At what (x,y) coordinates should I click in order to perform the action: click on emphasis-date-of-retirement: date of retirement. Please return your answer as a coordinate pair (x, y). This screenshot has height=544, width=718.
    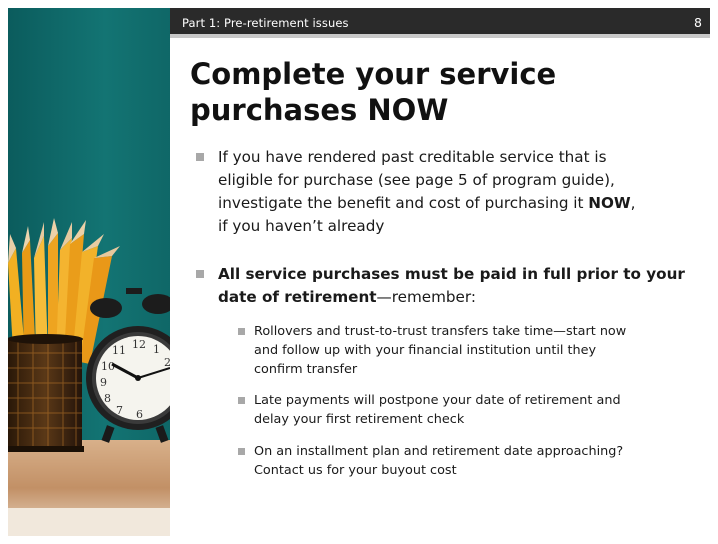
    Looking at the image, I should click on (297, 297).